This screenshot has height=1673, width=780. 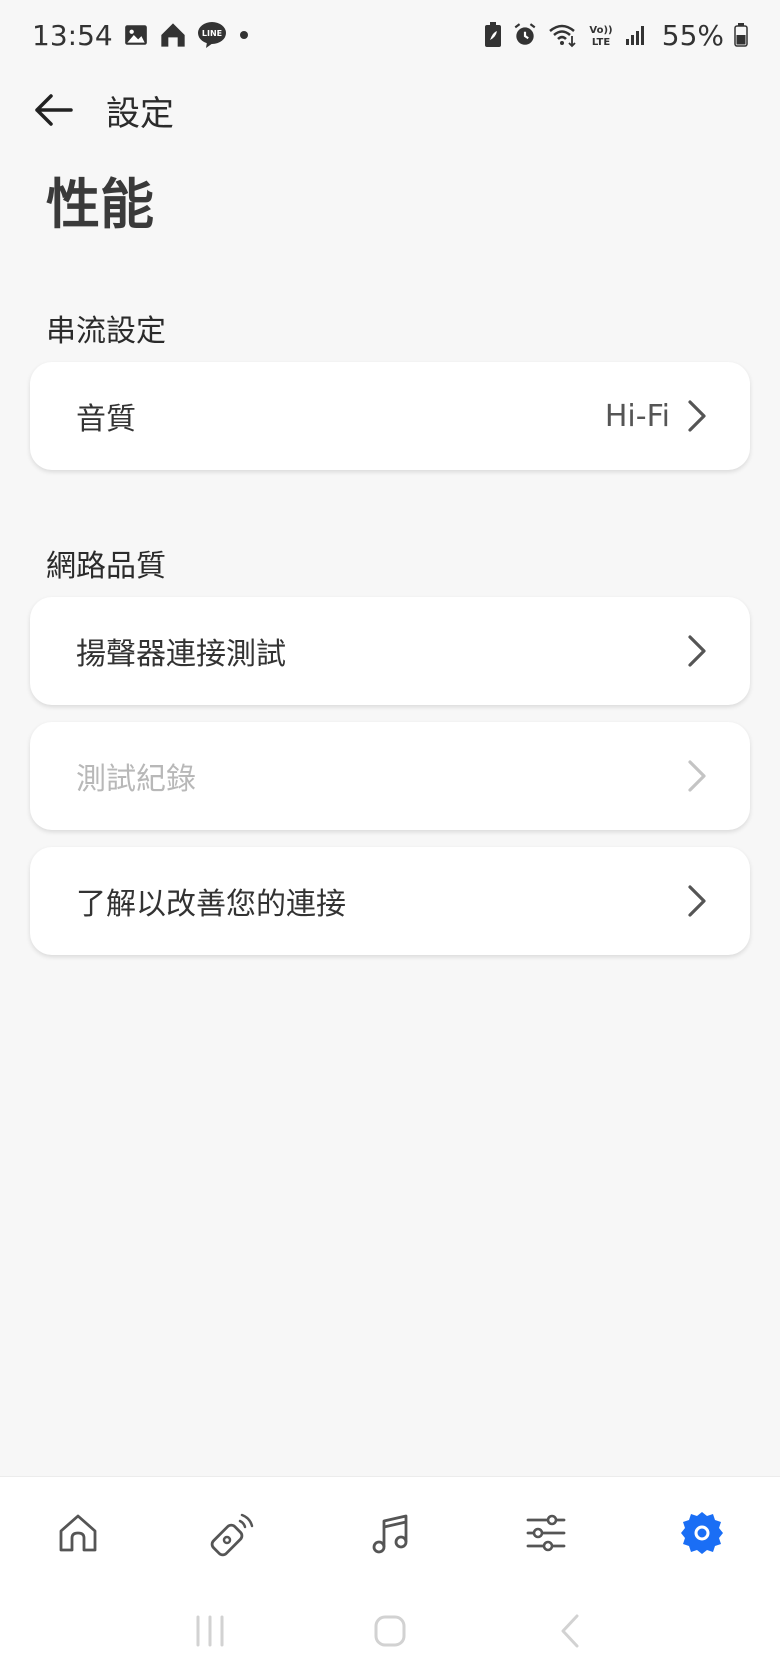 I want to click on svg-text: LINE, so click(x=212, y=33).